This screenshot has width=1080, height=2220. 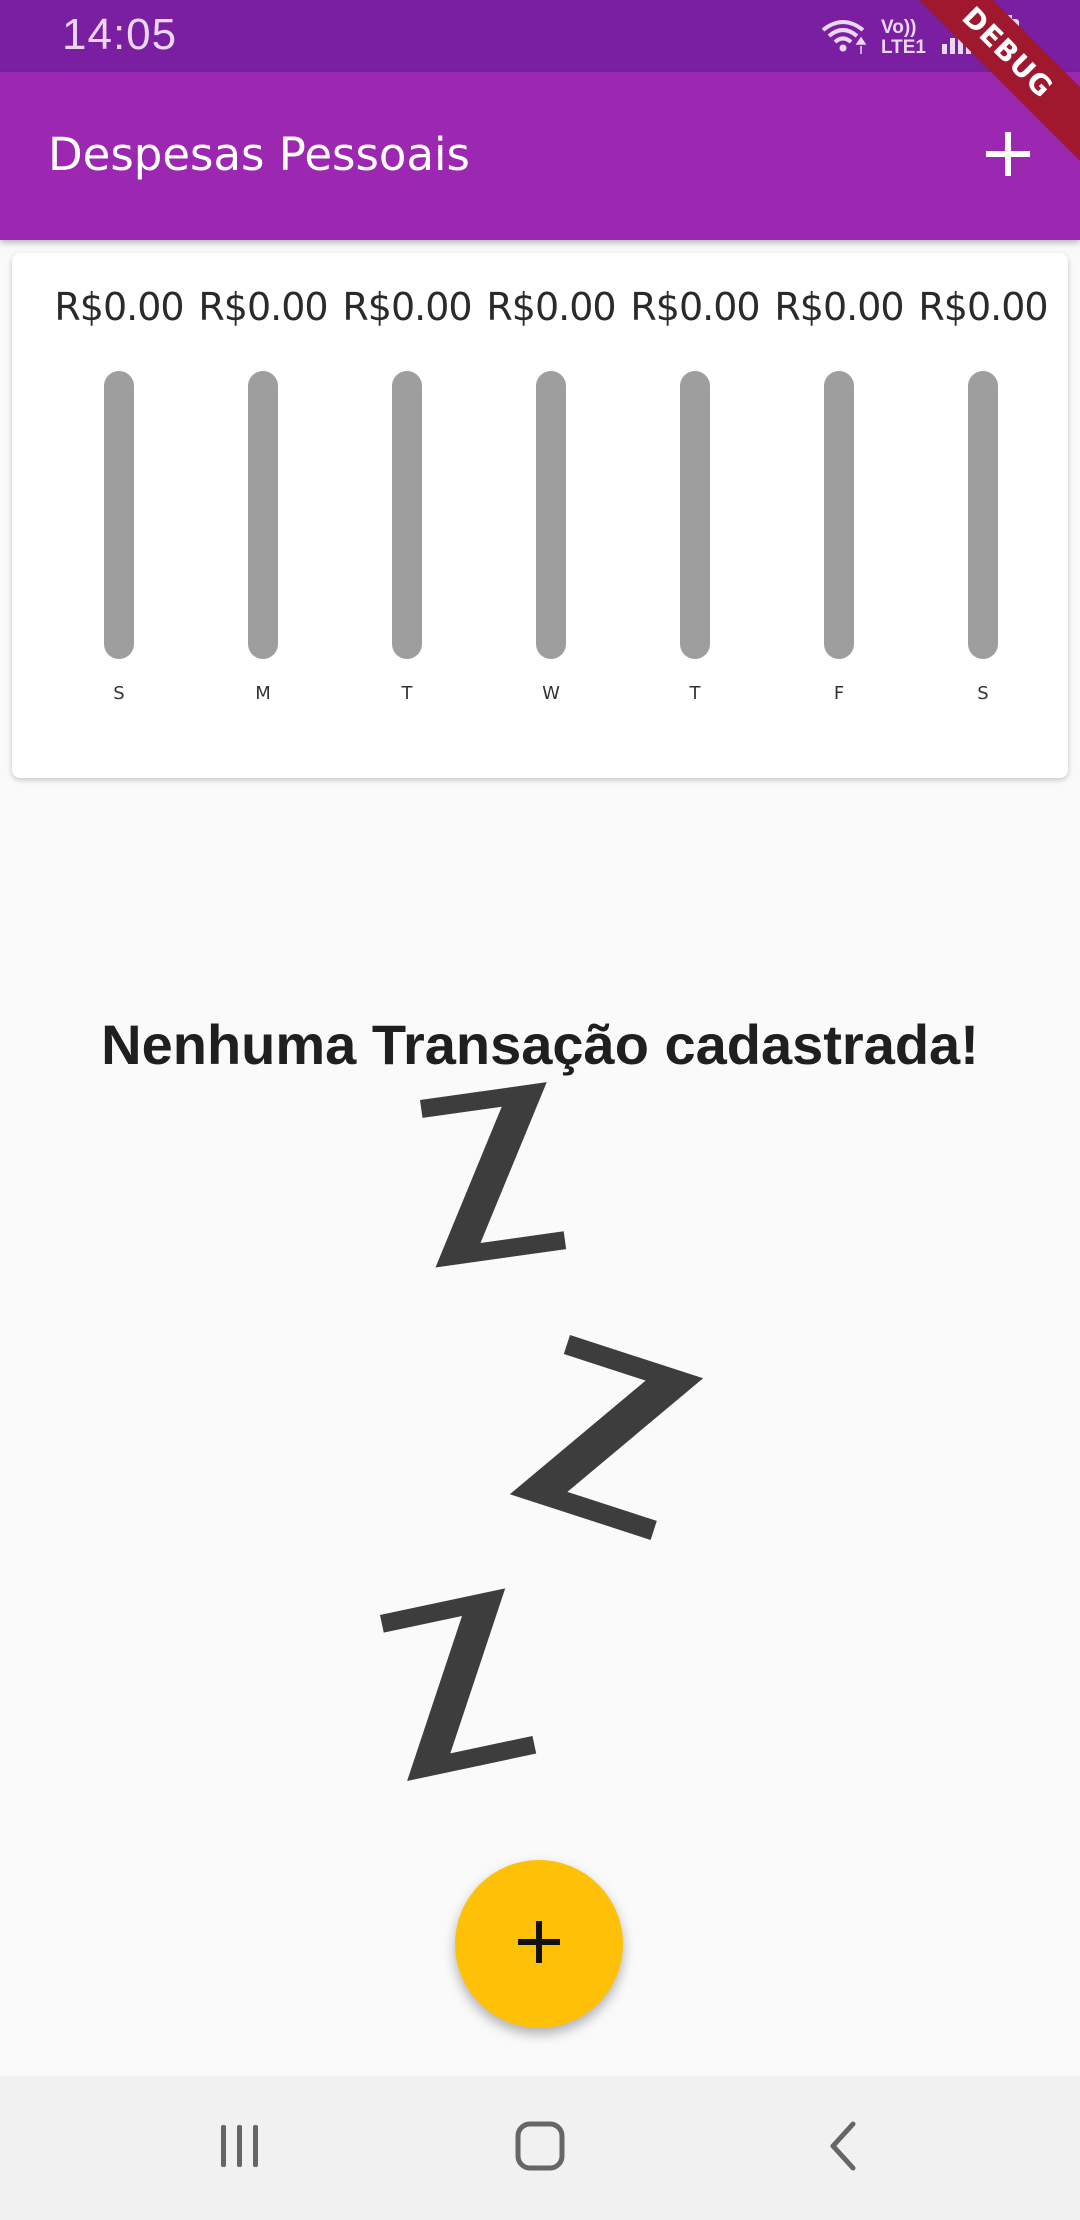 I want to click on network-label-text: Vo)) LTE1, so click(x=903, y=37).